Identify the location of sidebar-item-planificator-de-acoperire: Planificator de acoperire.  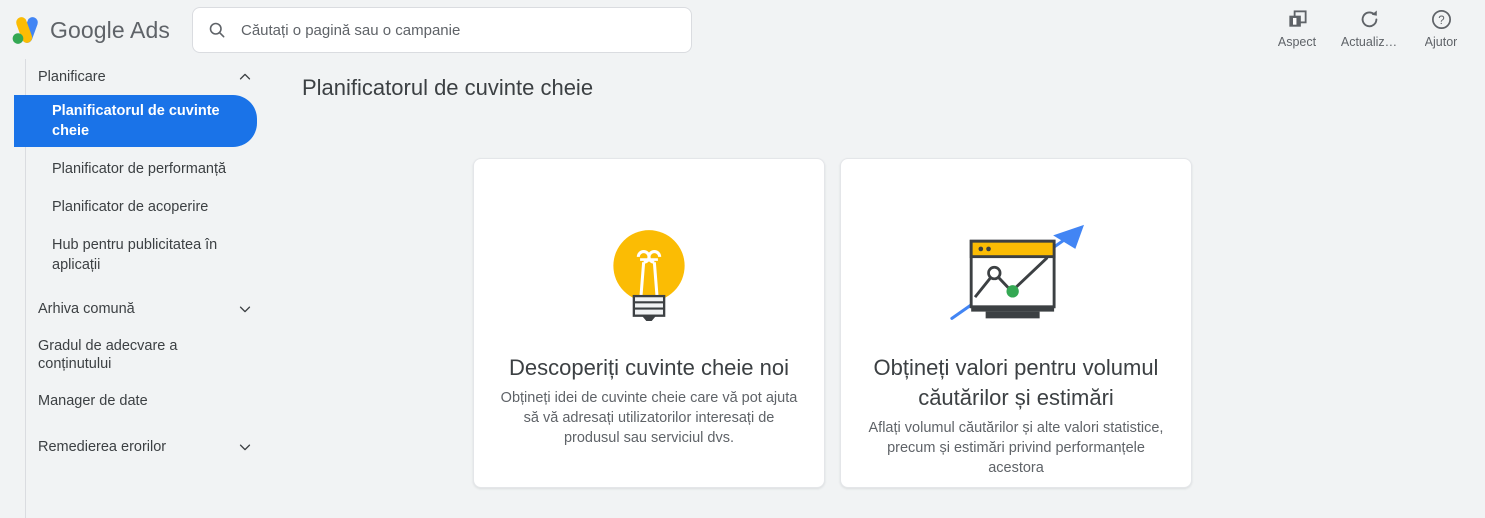
(135, 207).